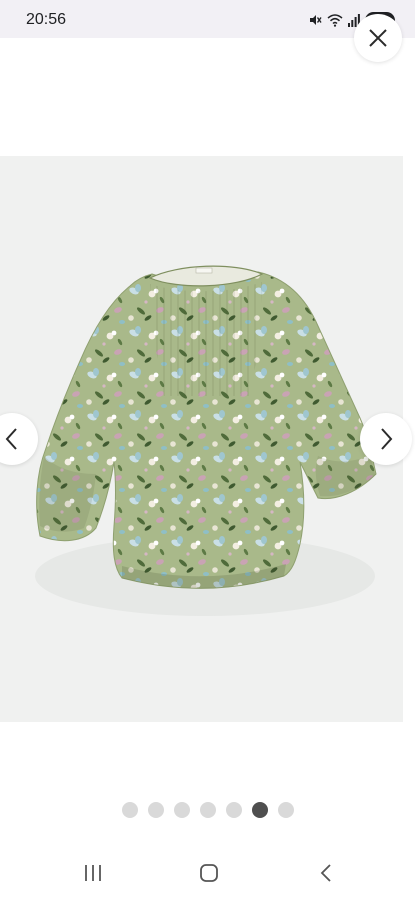  I want to click on recent-apps-button, so click(93, 873).